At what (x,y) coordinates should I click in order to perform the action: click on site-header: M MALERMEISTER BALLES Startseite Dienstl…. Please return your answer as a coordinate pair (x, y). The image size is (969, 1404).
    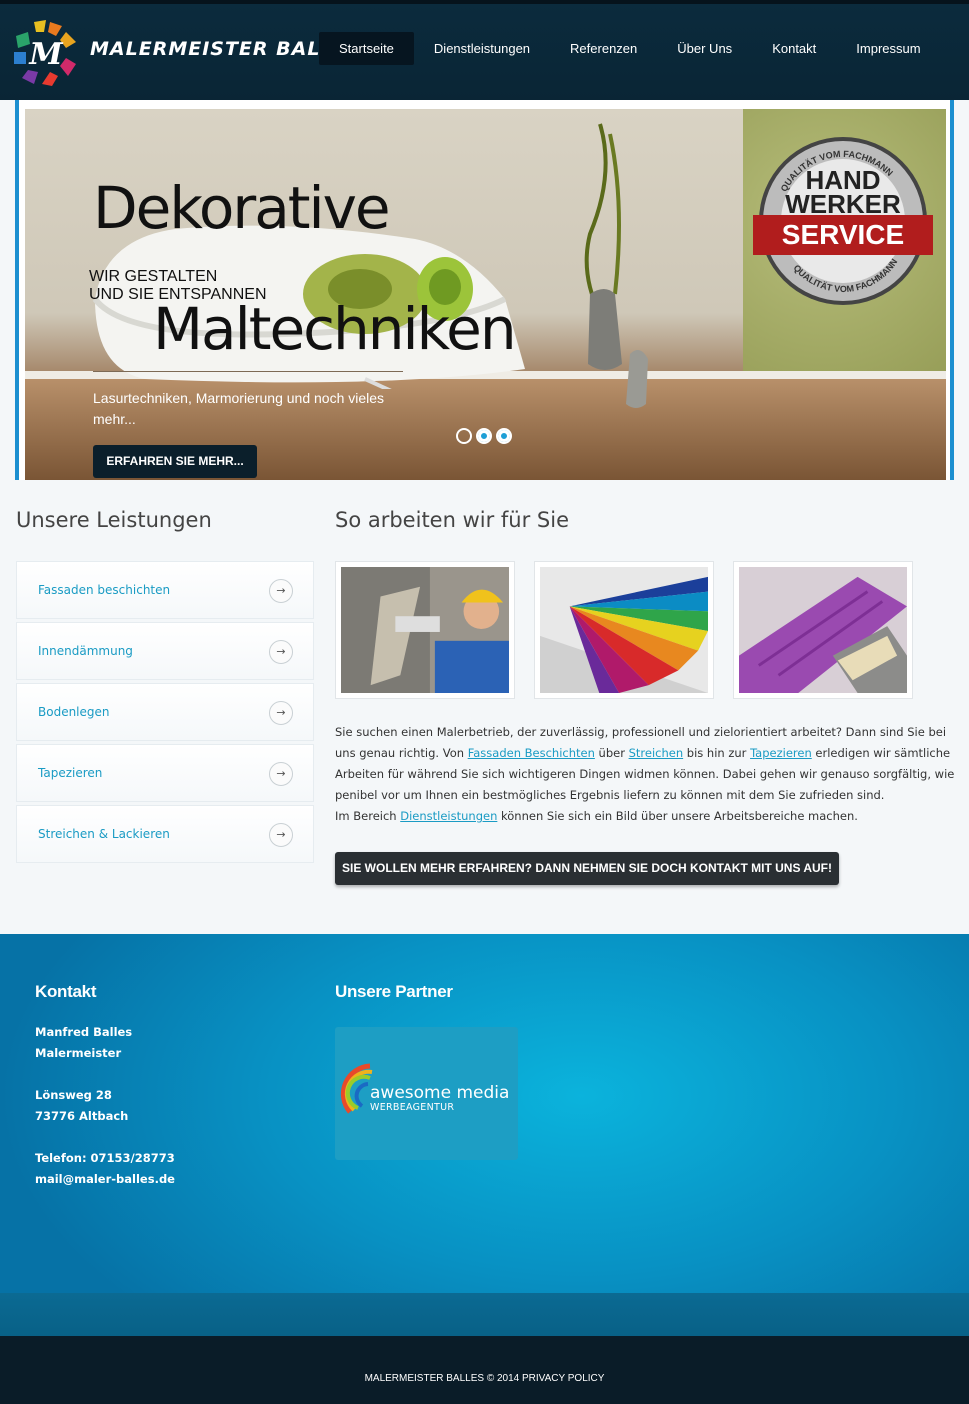
    Looking at the image, I should click on (484, 50).